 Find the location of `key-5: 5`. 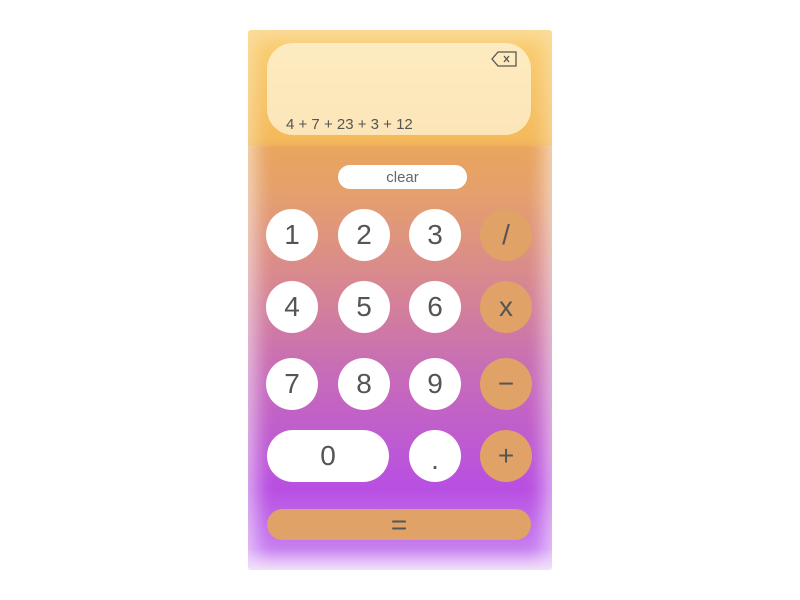

key-5: 5 is located at coordinates (364, 307).